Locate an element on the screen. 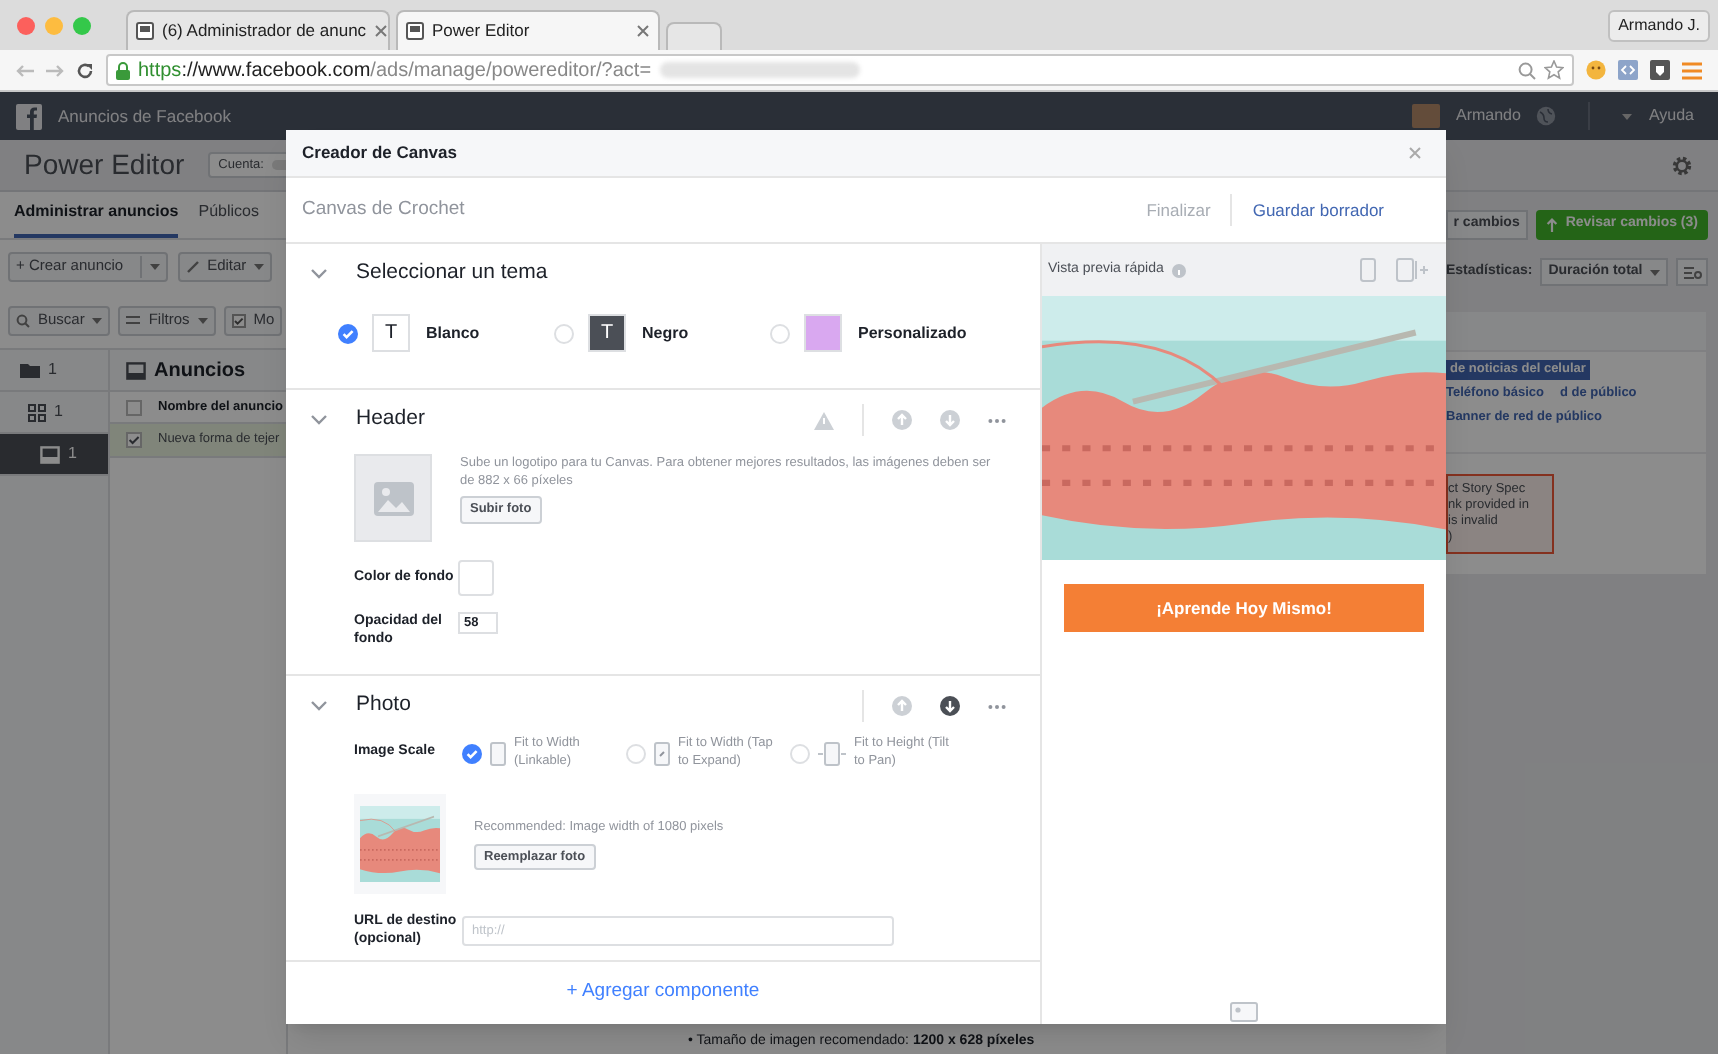 The width and height of the screenshot is (1718, 1054). browser-tab: Power Editor is located at coordinates (528, 30).